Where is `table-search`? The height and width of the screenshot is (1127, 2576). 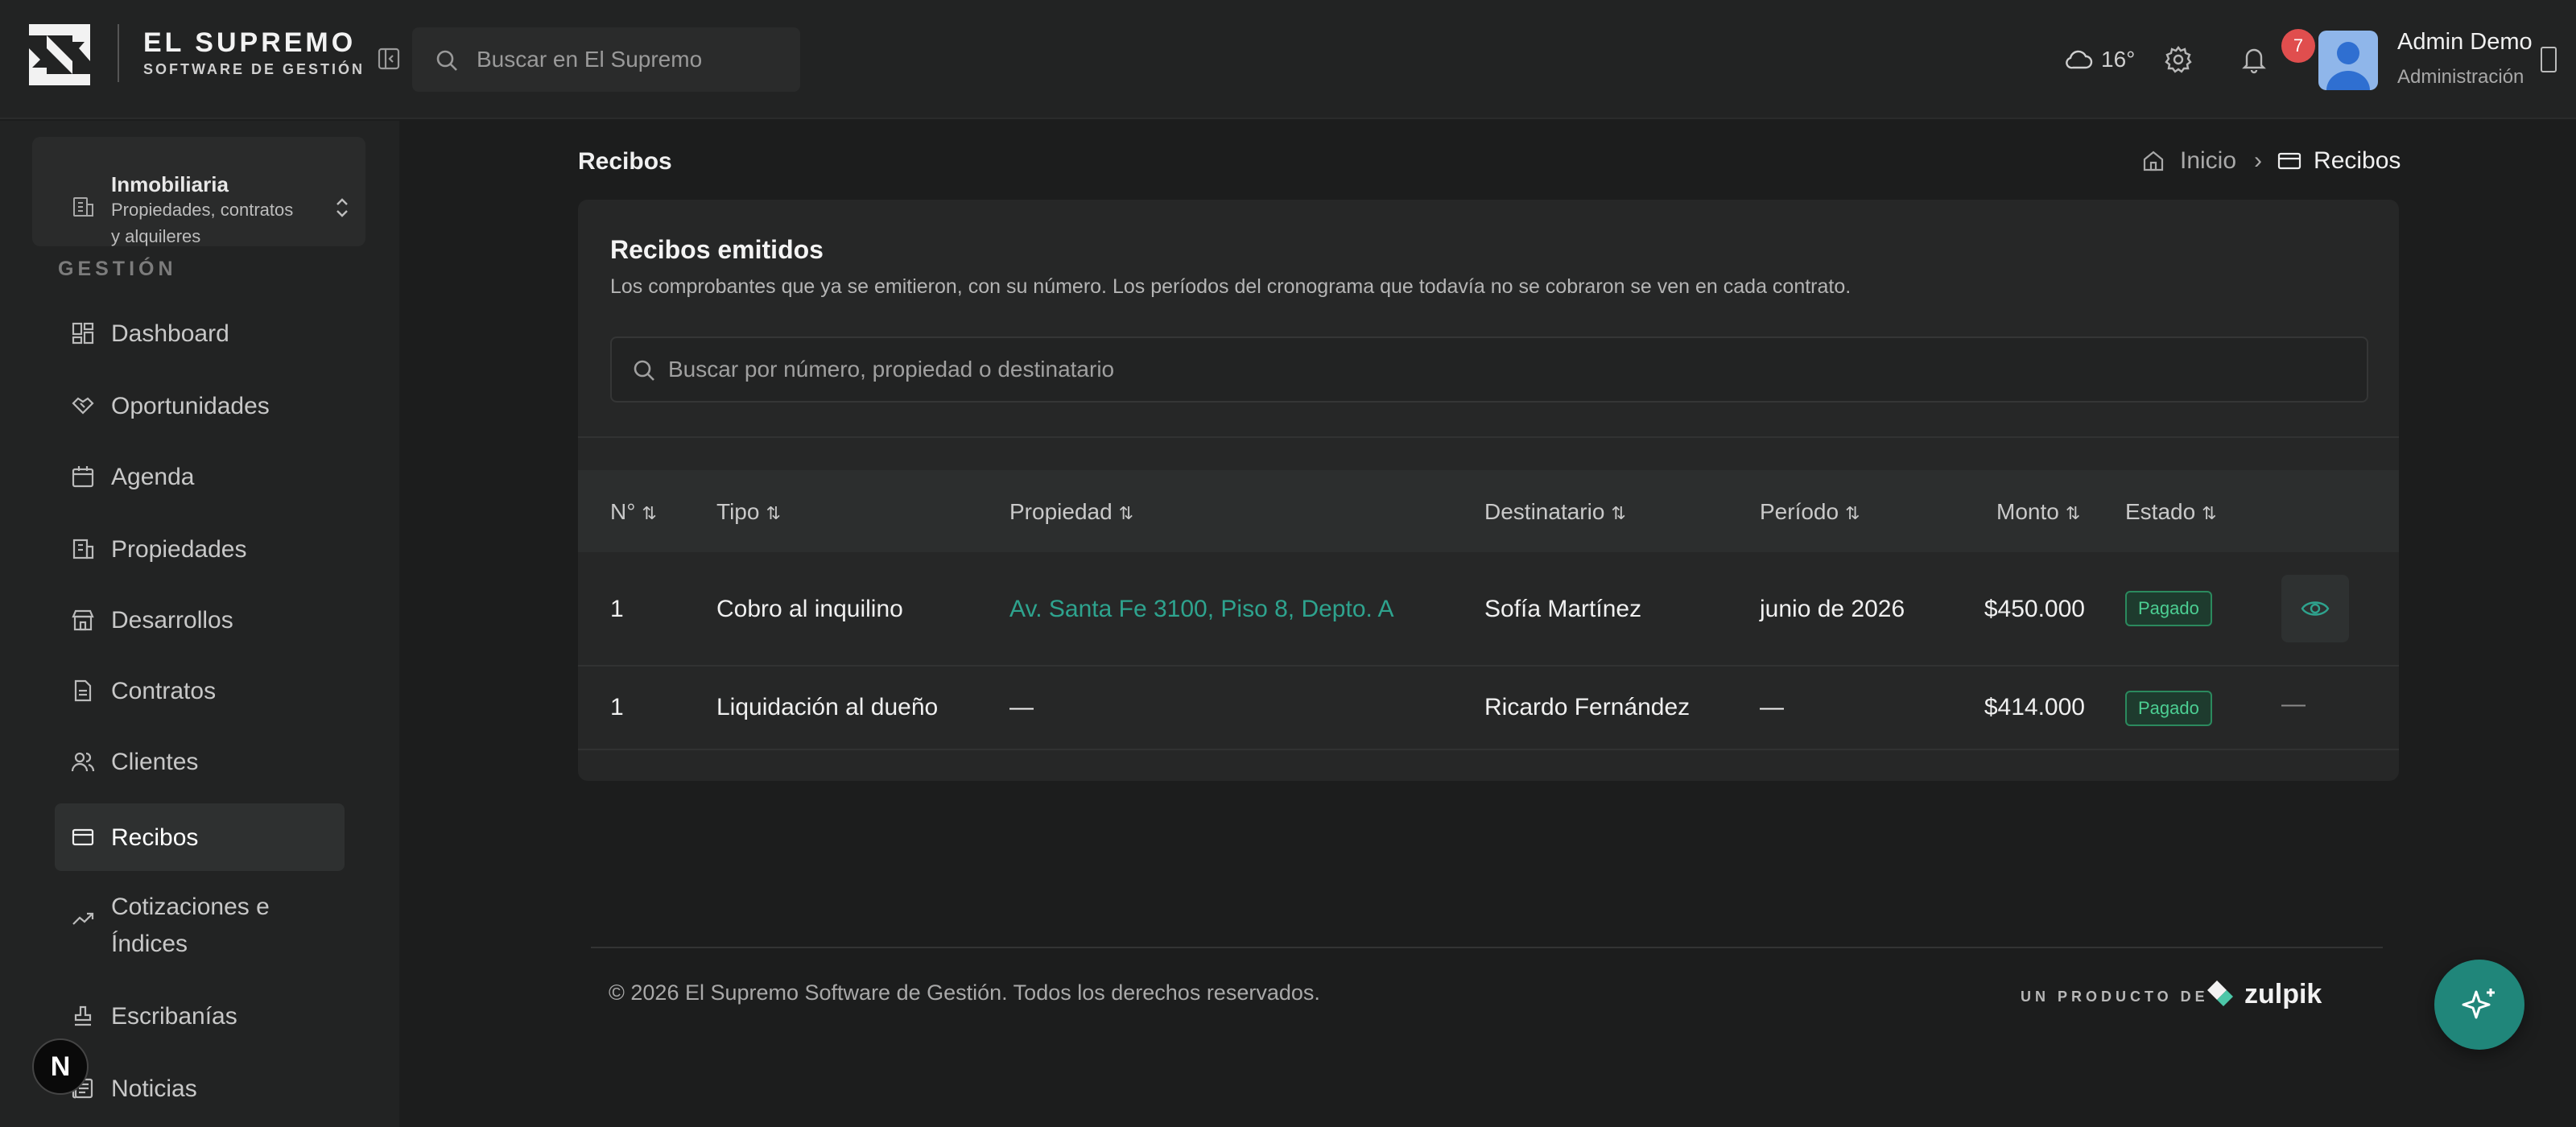
table-search is located at coordinates (1489, 369).